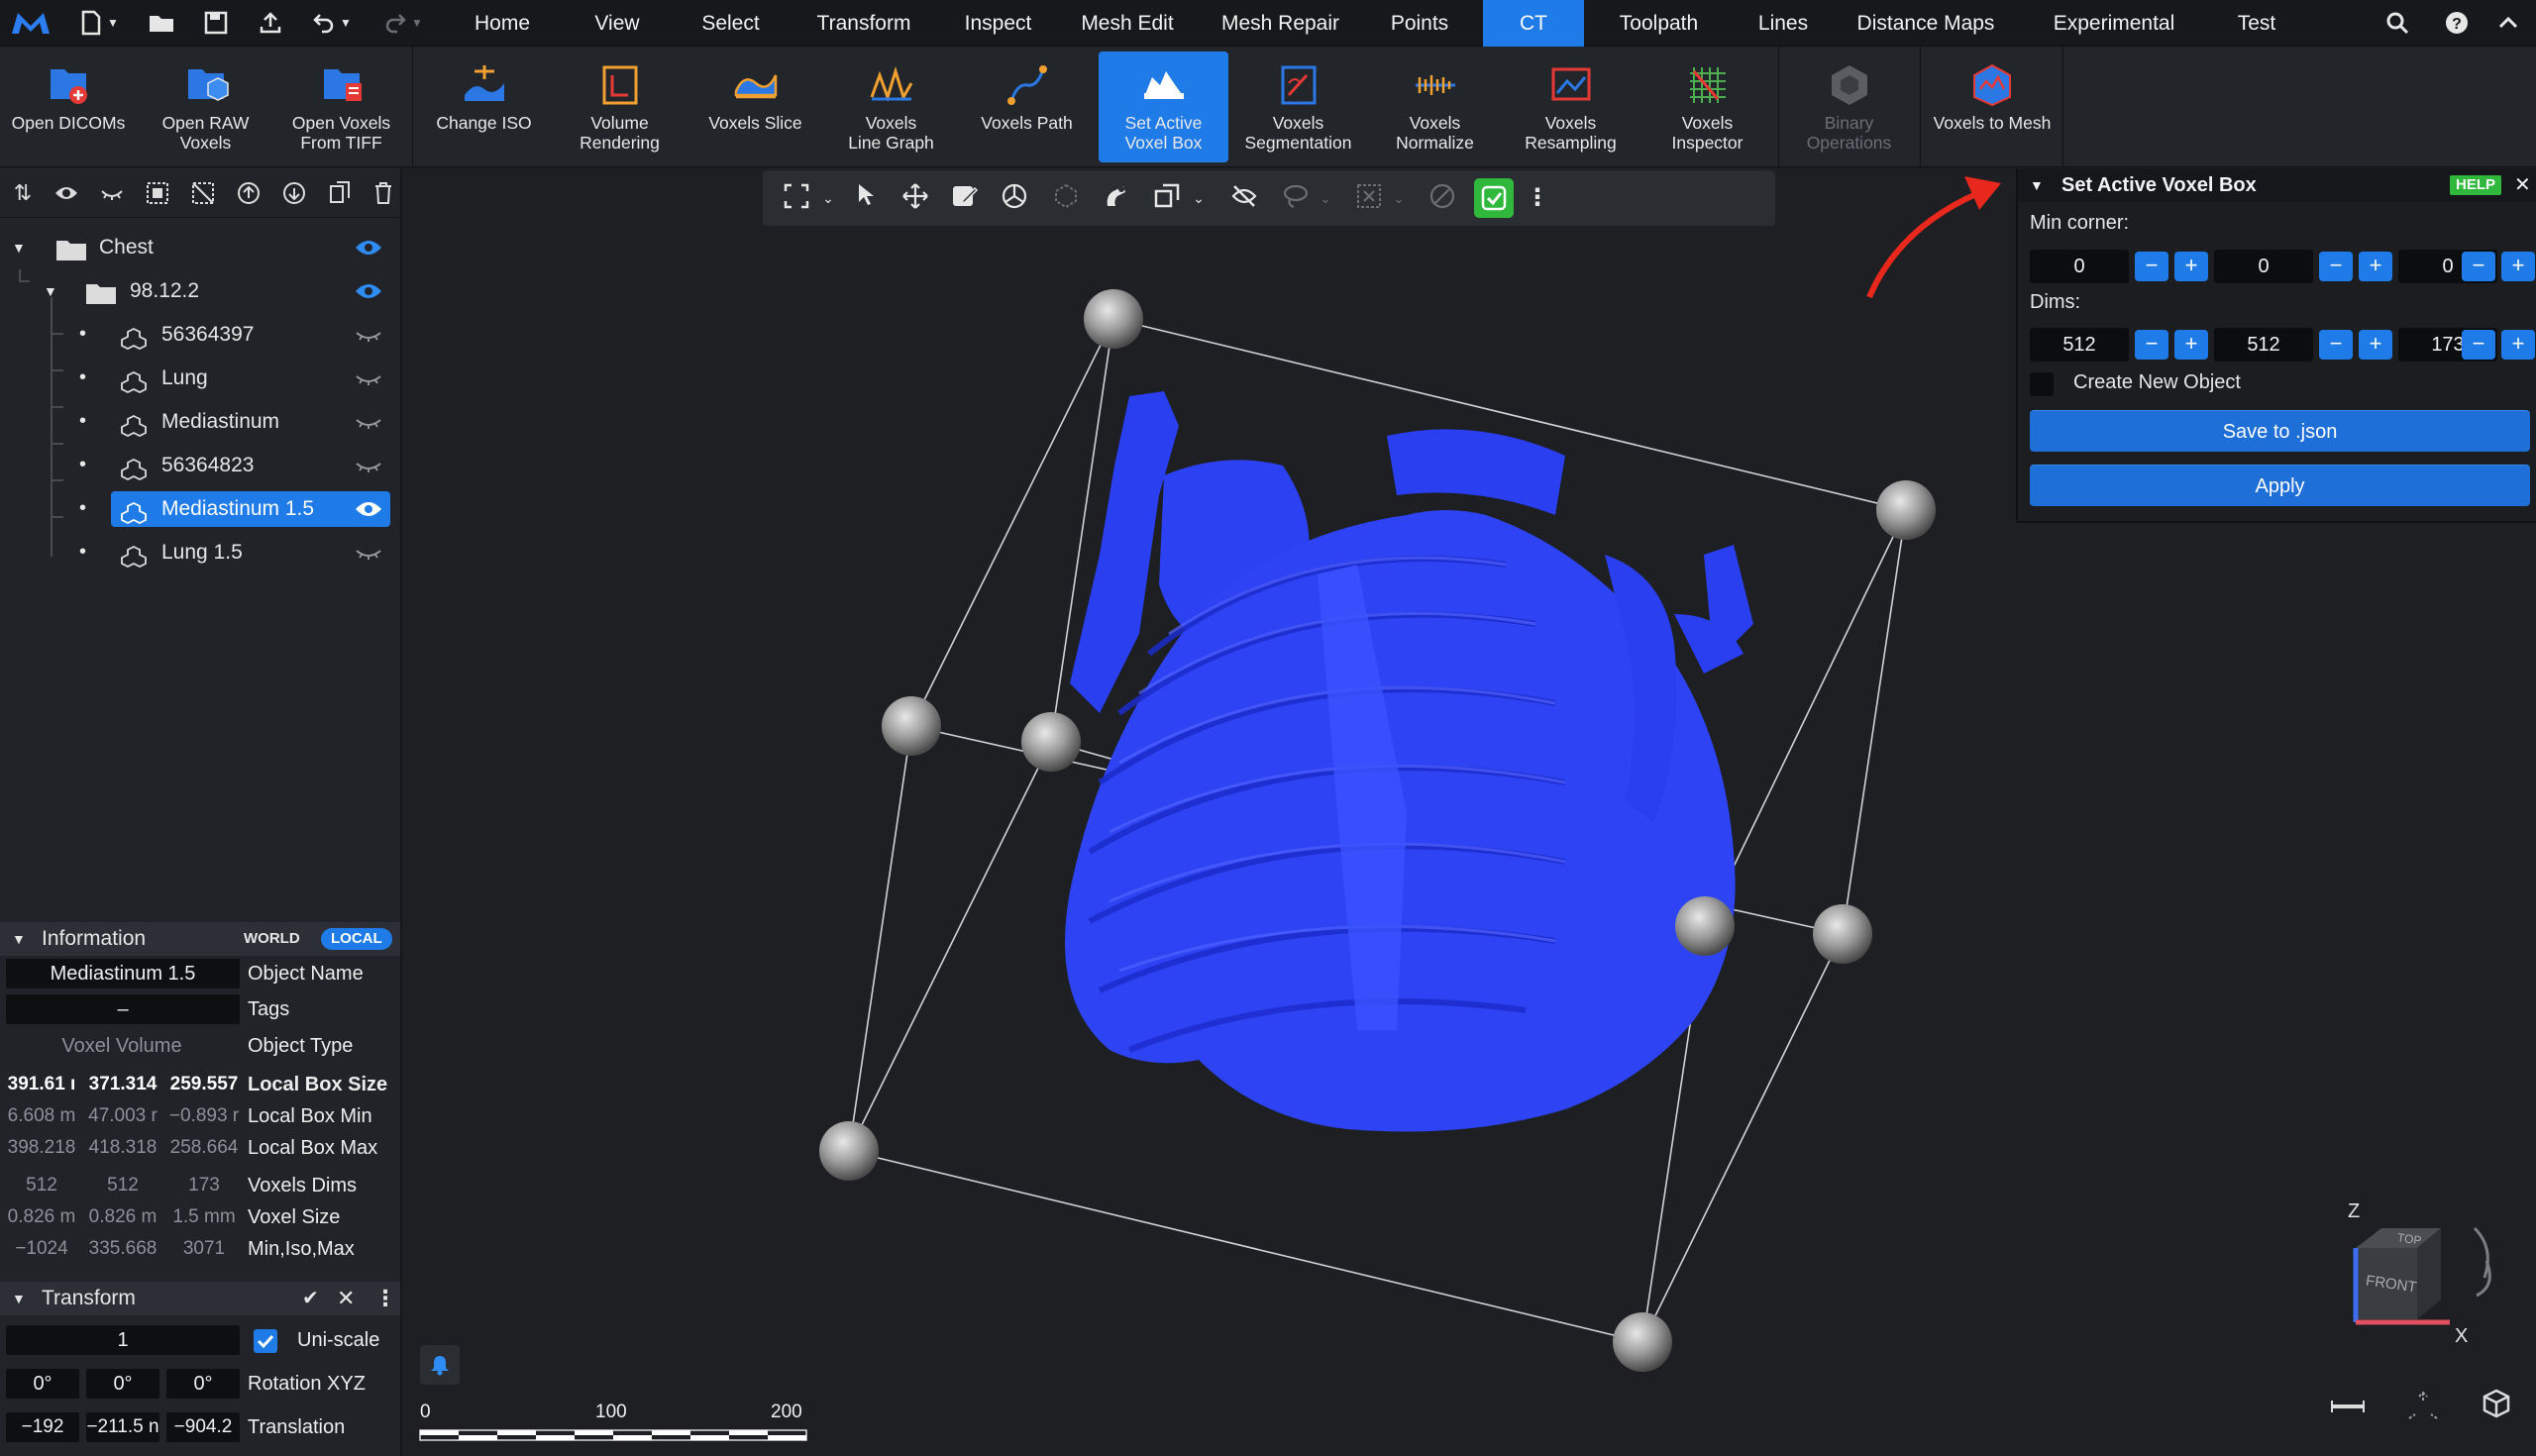 This screenshot has width=2536, height=1456. I want to click on voxels-slice-button: Voxels Slice, so click(755, 107).